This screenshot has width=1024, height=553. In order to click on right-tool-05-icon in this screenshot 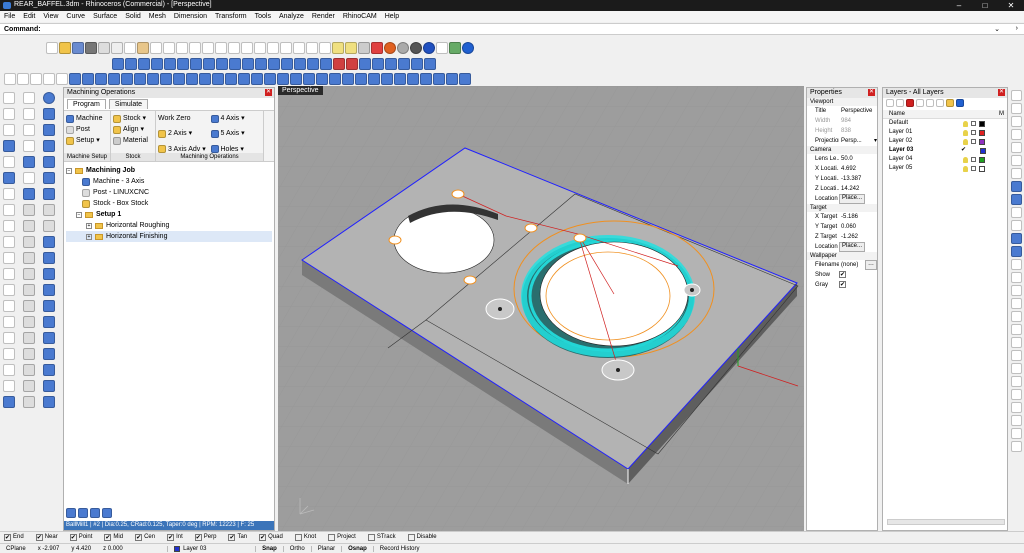, I will do `click(1016, 147)`.